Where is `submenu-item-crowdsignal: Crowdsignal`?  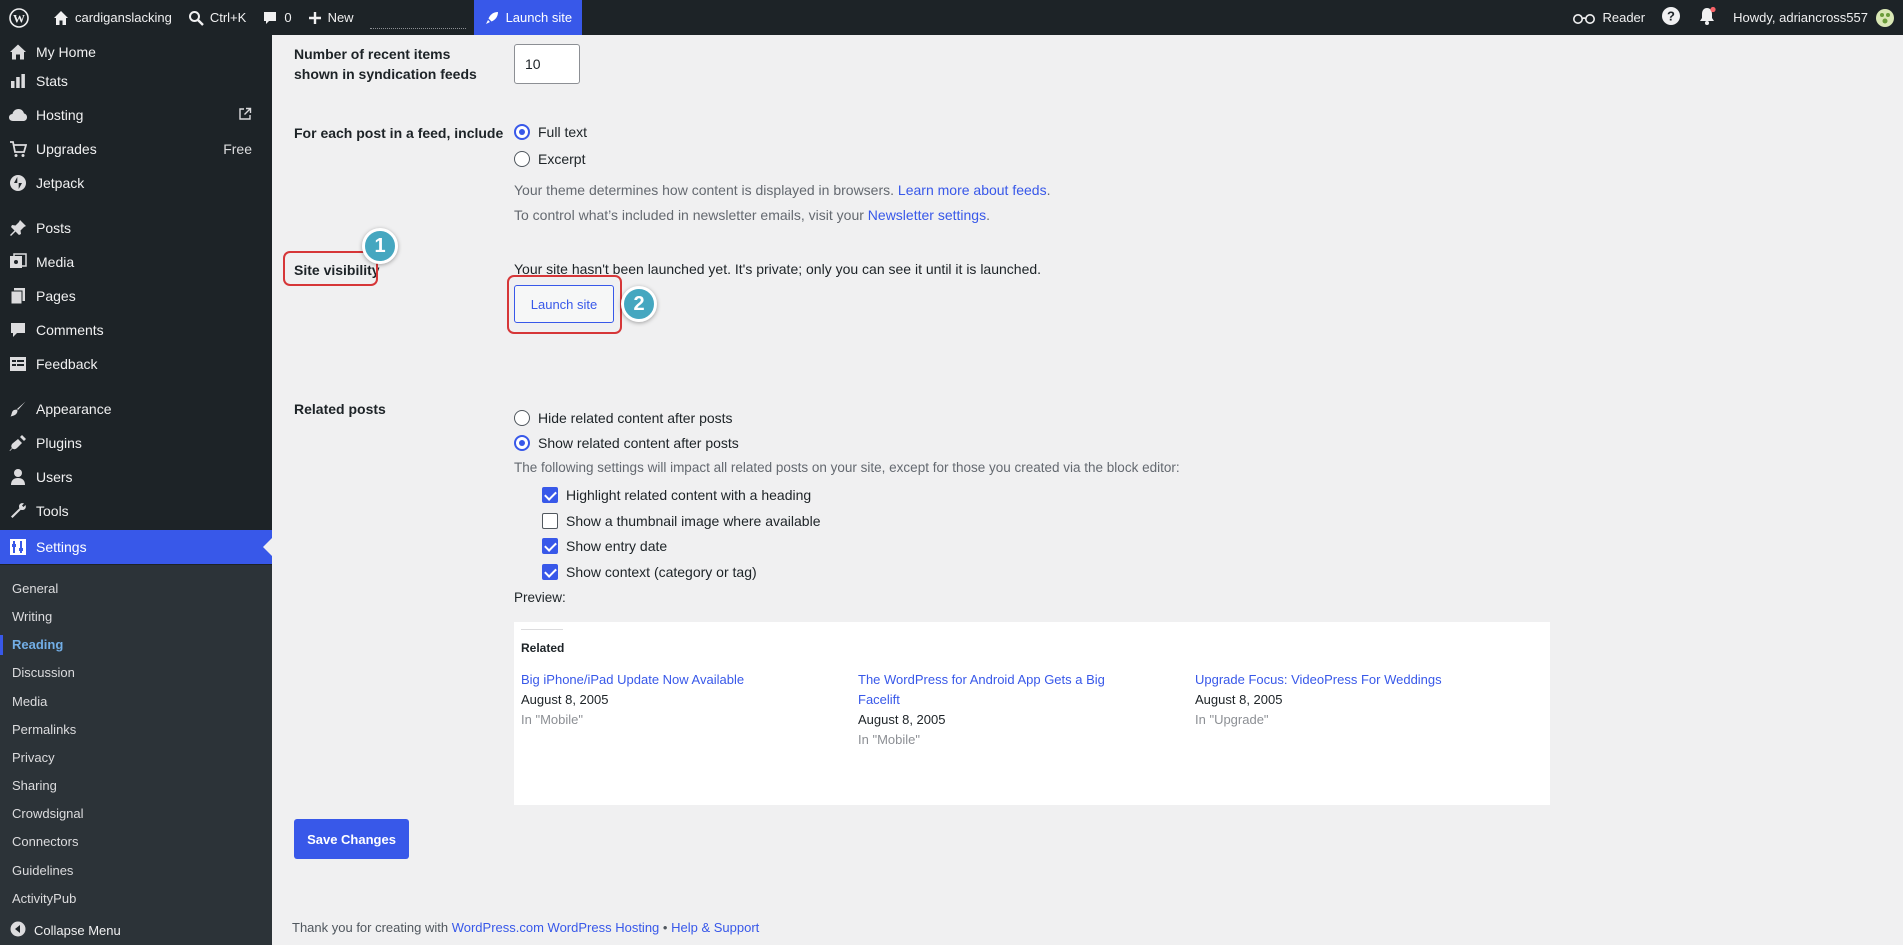 submenu-item-crowdsignal: Crowdsignal is located at coordinates (48, 814).